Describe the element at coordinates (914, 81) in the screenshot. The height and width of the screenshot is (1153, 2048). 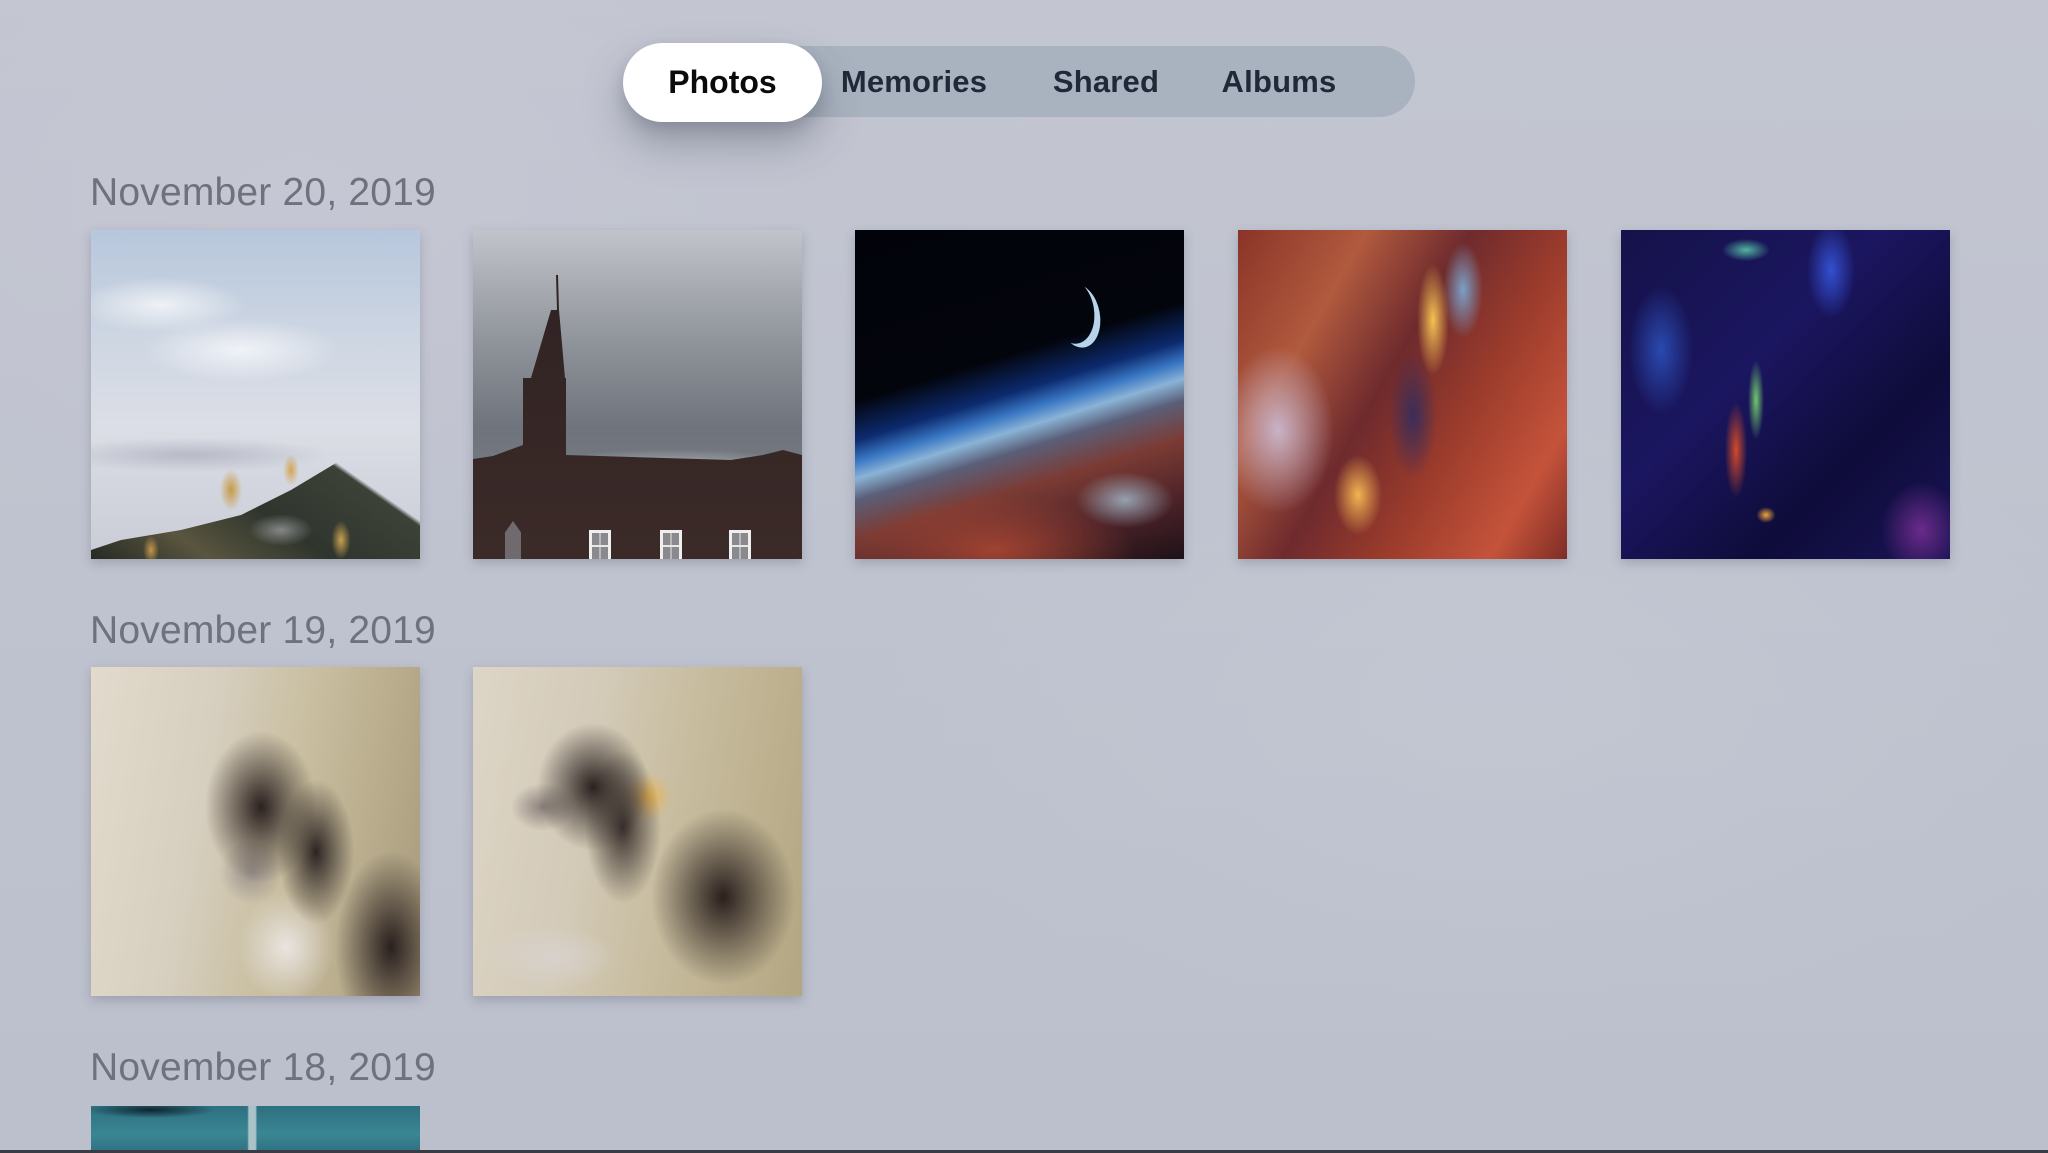
I see `tab-memories: Memories` at that location.